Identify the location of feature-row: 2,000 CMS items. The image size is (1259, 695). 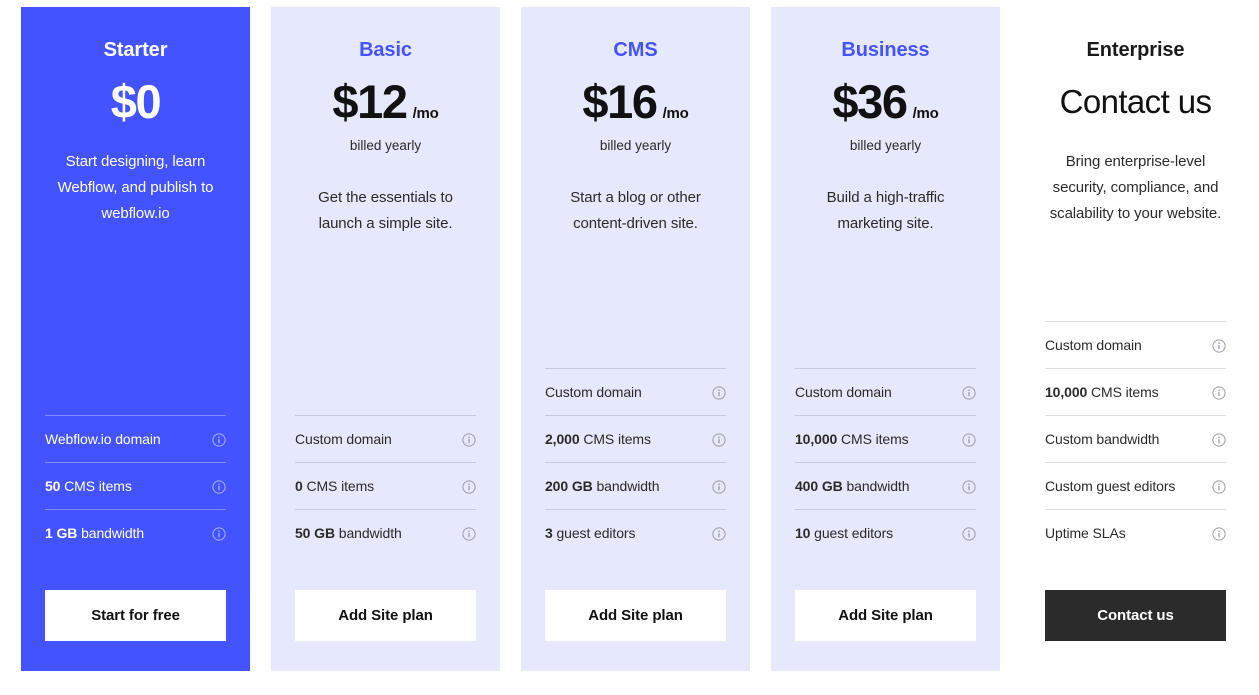
(635, 438).